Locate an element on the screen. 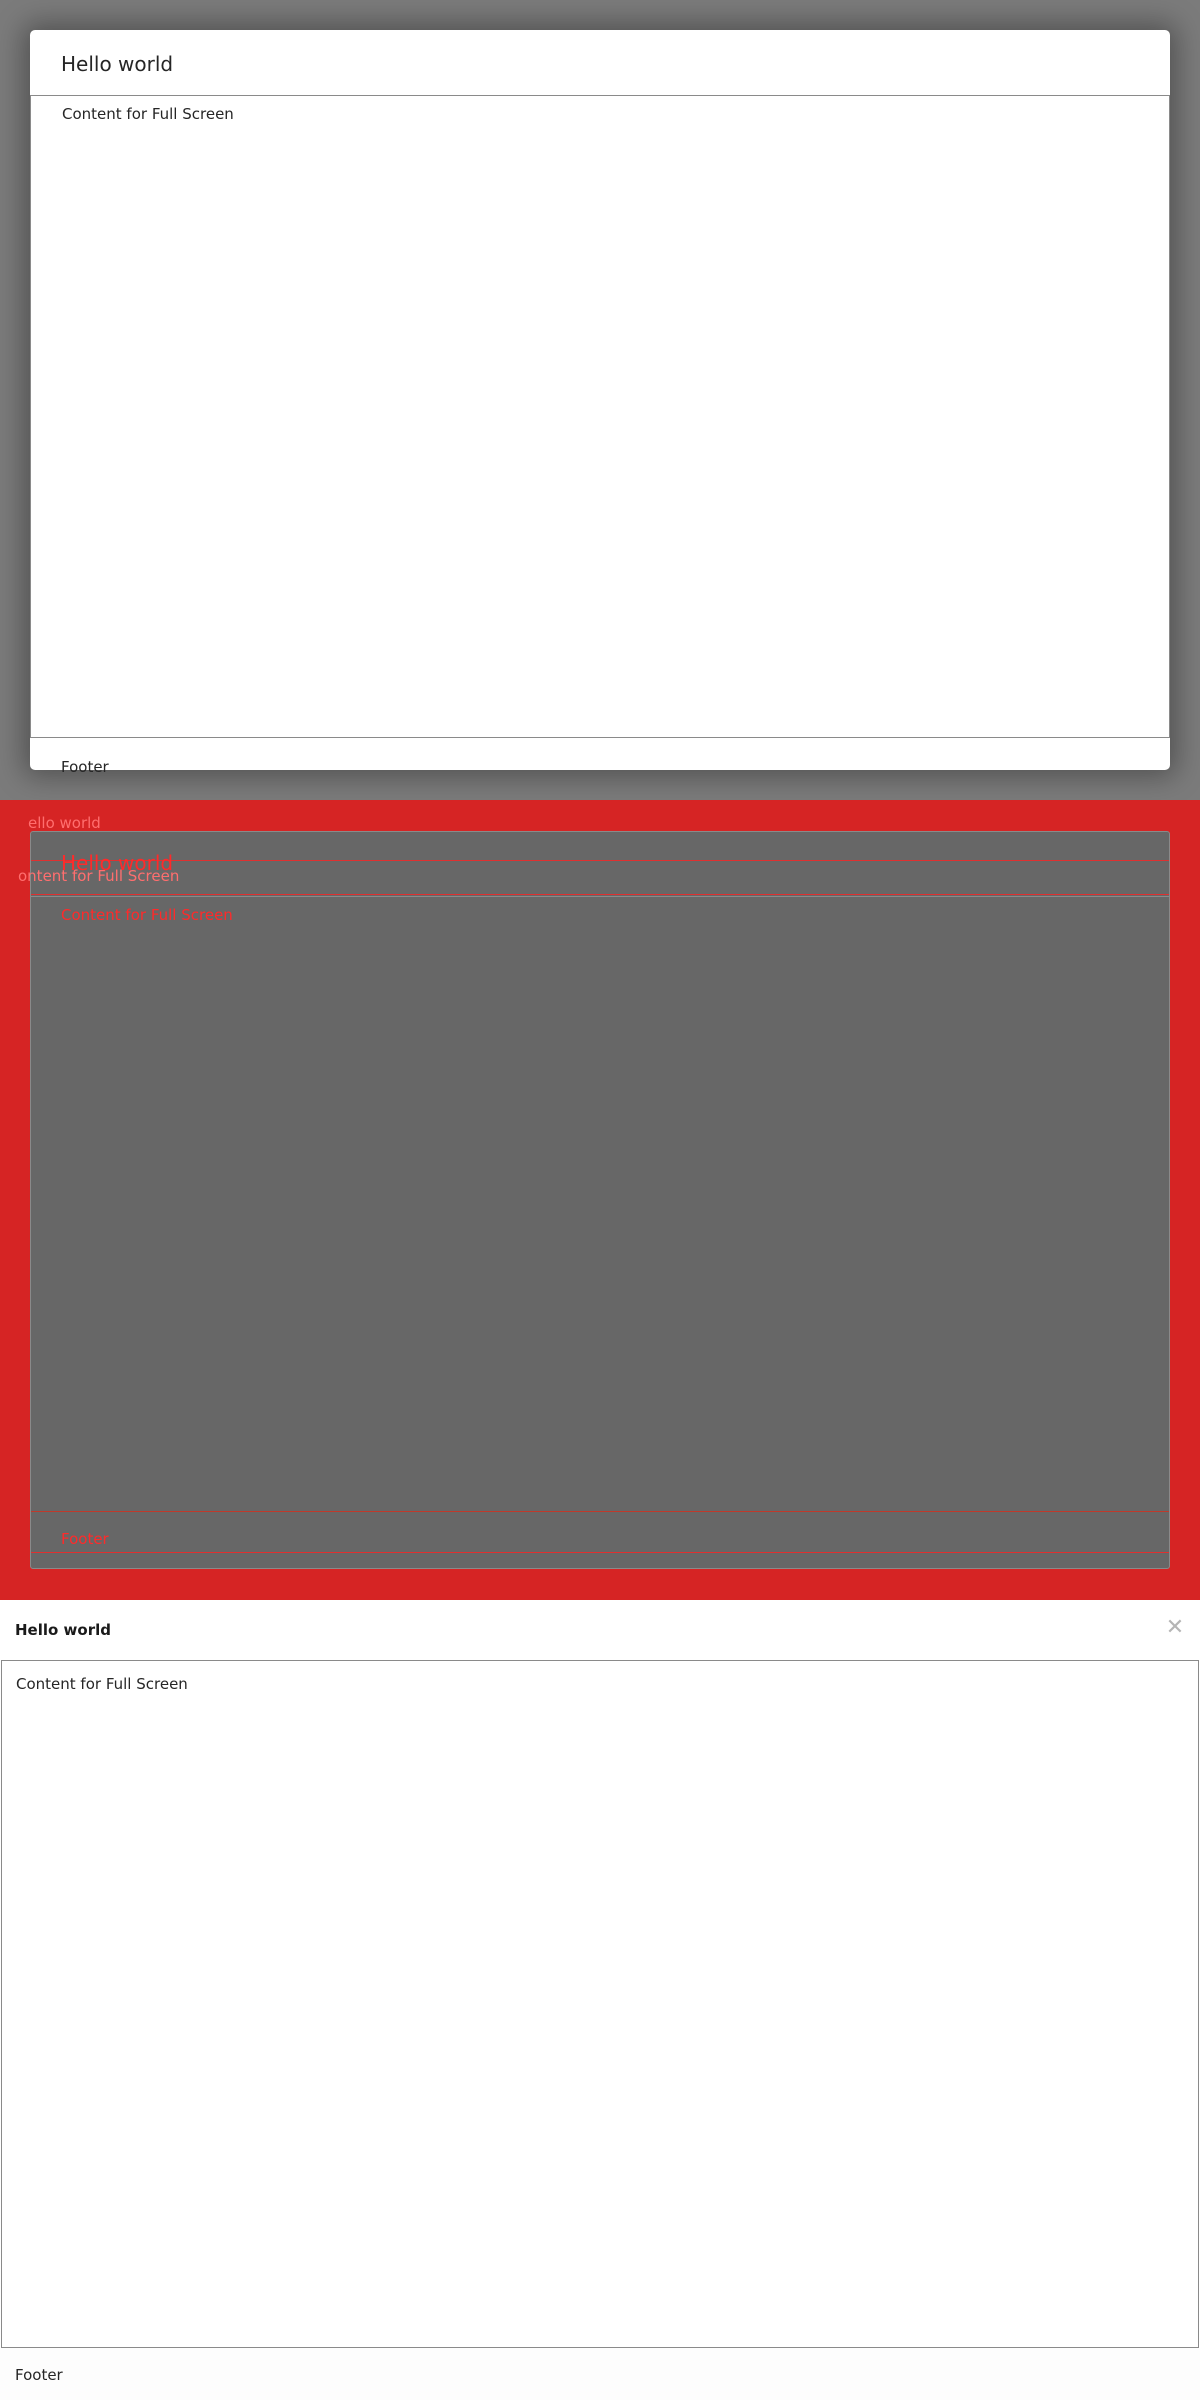  fullscreen-content-text: Content for Full Screen is located at coordinates (102, 1684).